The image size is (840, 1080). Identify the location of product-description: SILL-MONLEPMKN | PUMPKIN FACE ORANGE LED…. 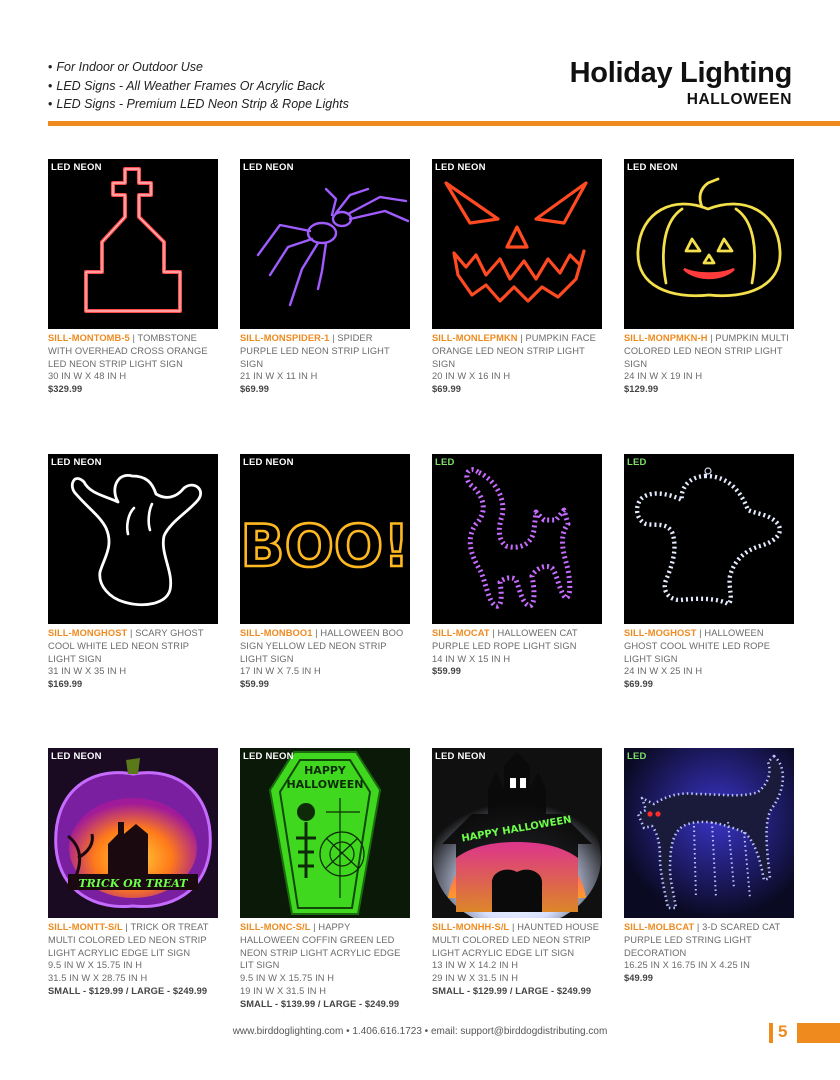
(517, 364).